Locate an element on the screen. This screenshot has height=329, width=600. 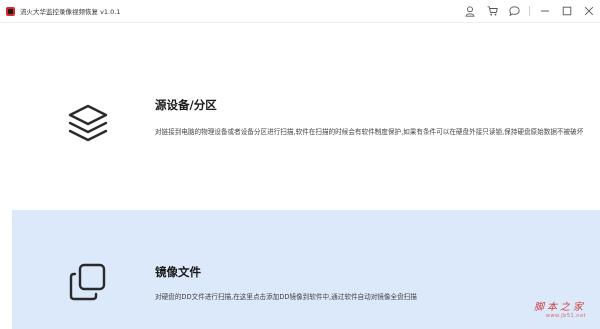
copy-icon is located at coordinates (88, 282).